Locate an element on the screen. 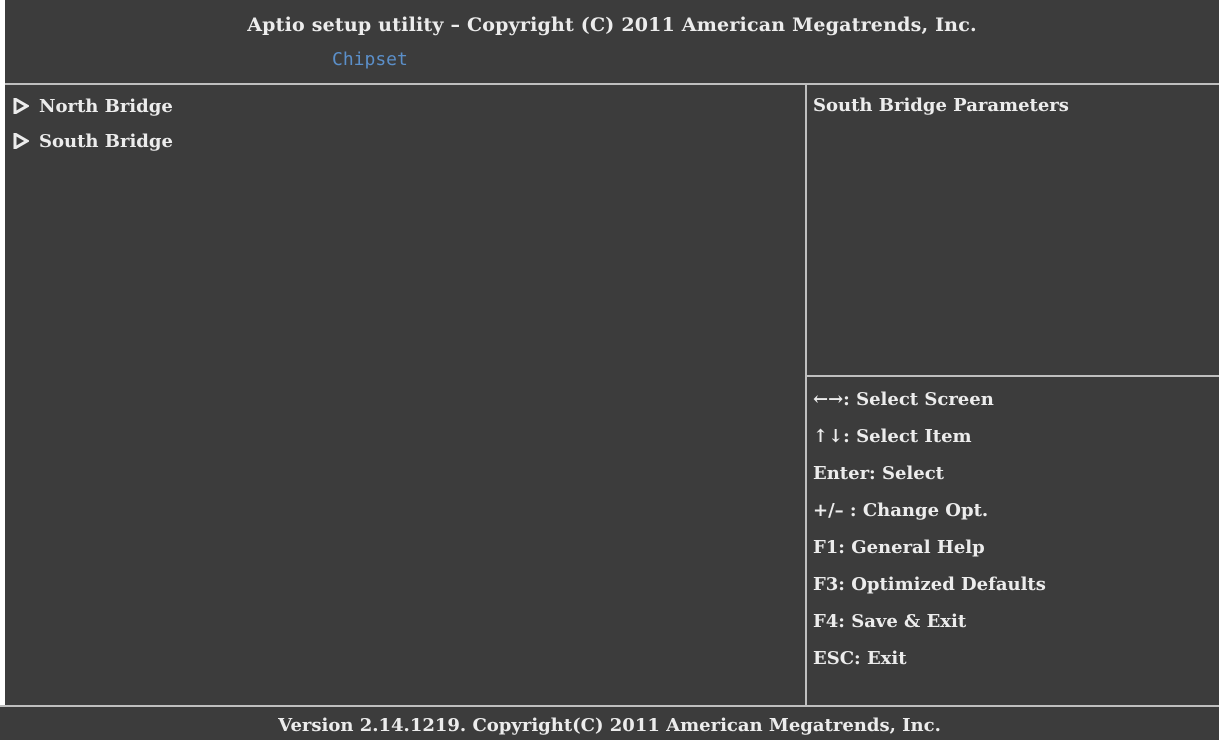  menu-item-south-bridge: South Bridge is located at coordinates (93, 141).